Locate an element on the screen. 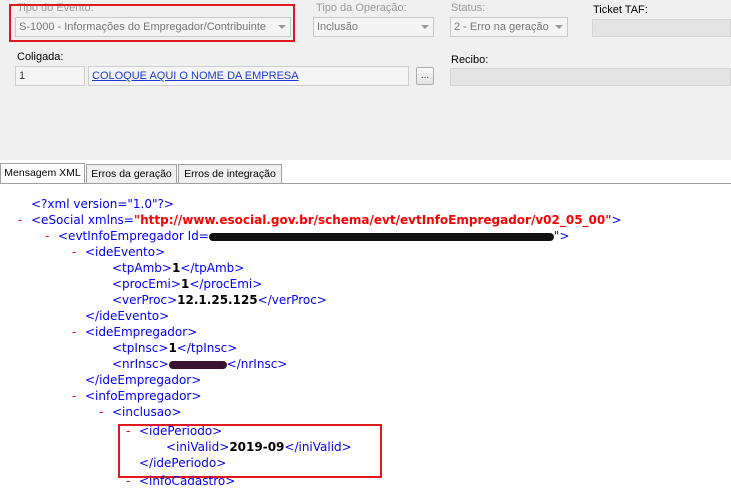  xml-ideevento-open: <ideEvento> is located at coordinates (125, 252).